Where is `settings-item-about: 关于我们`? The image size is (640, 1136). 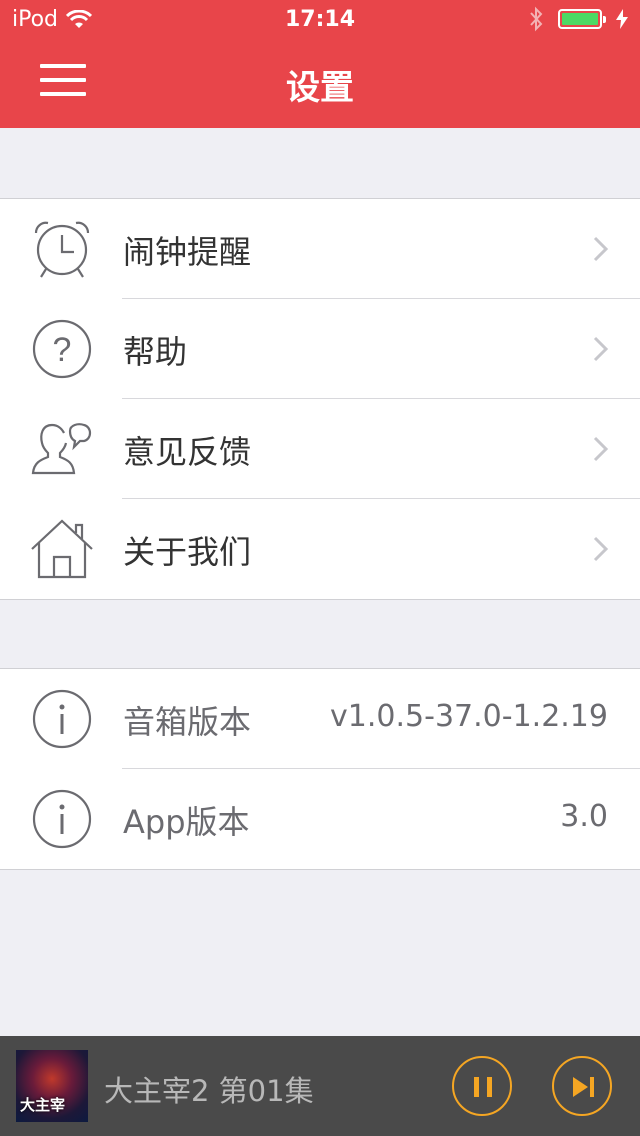 settings-item-about: 关于我们 is located at coordinates (320, 549).